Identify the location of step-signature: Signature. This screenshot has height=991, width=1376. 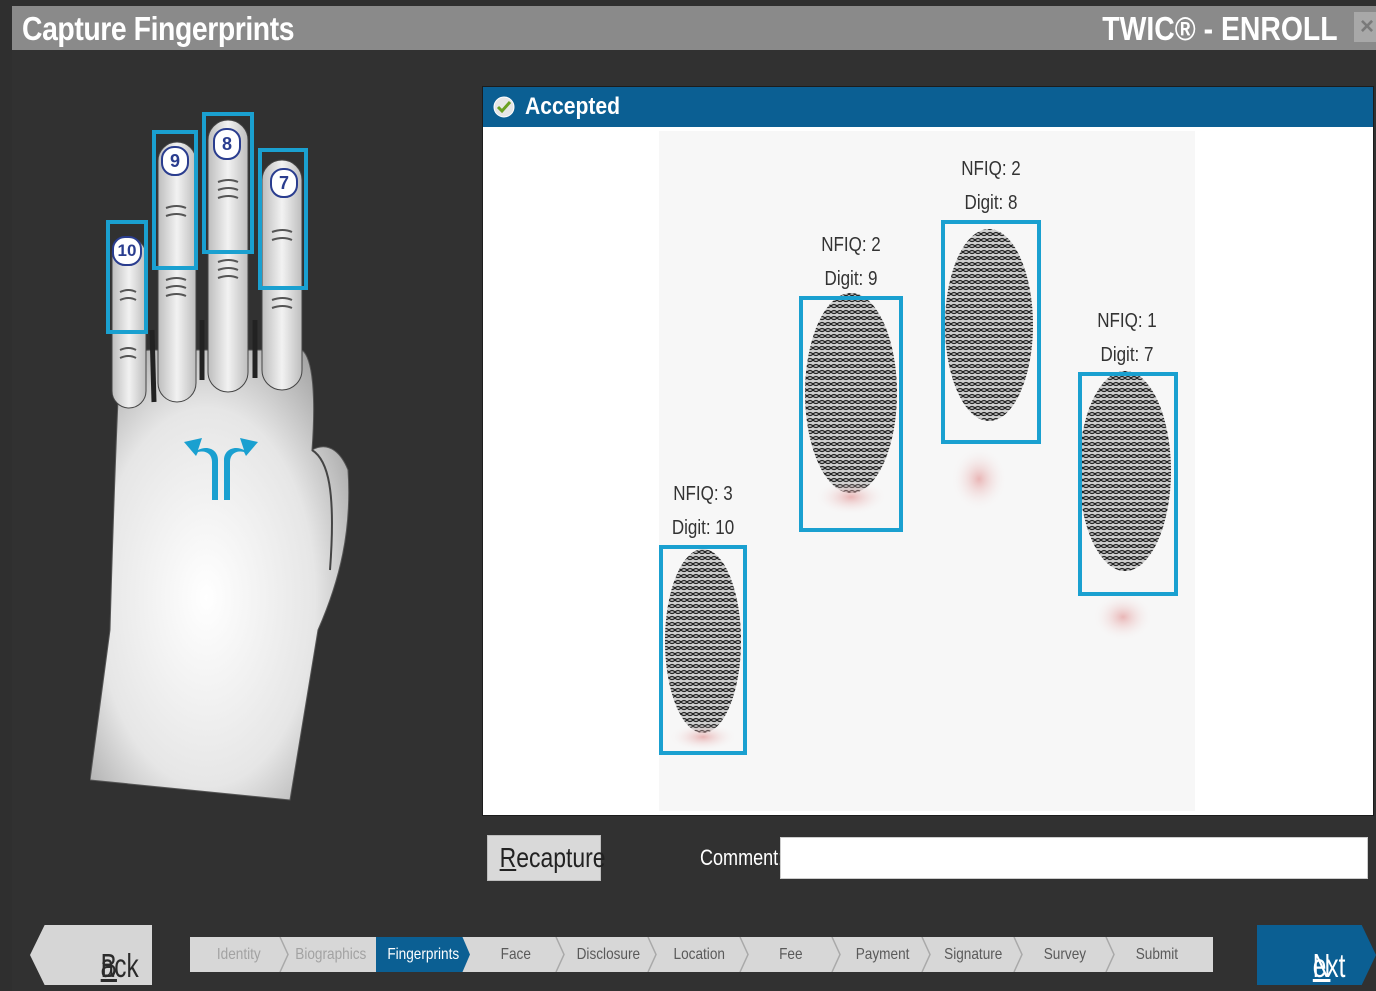
(973, 954).